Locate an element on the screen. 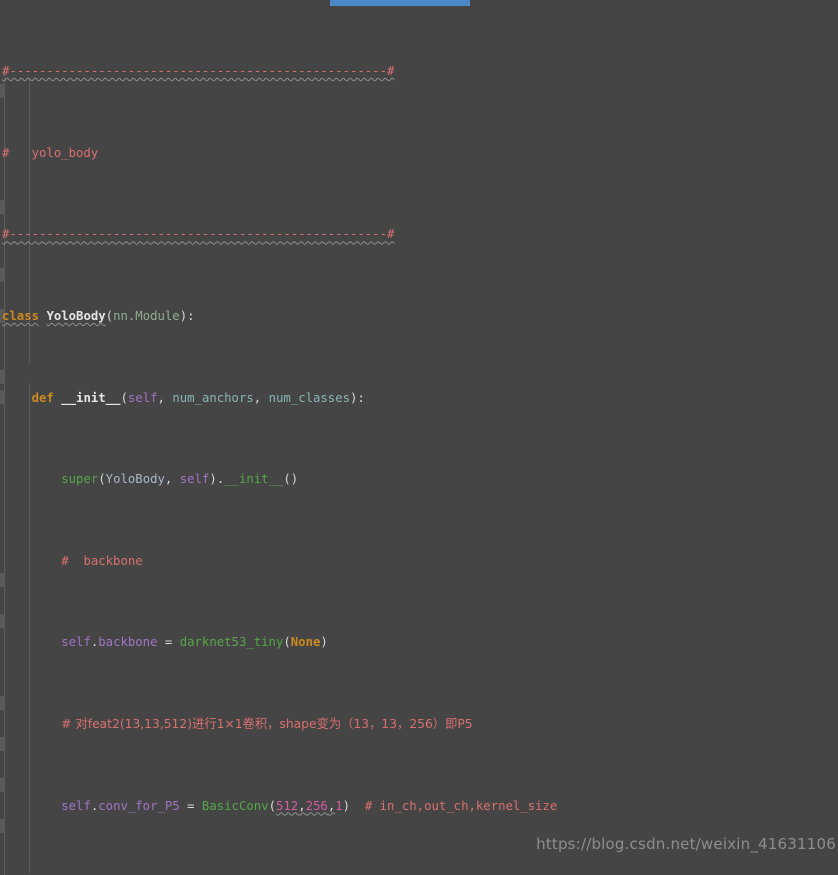 The height and width of the screenshot is (875, 838). code-line: # yolo_body is located at coordinates (419, 153).